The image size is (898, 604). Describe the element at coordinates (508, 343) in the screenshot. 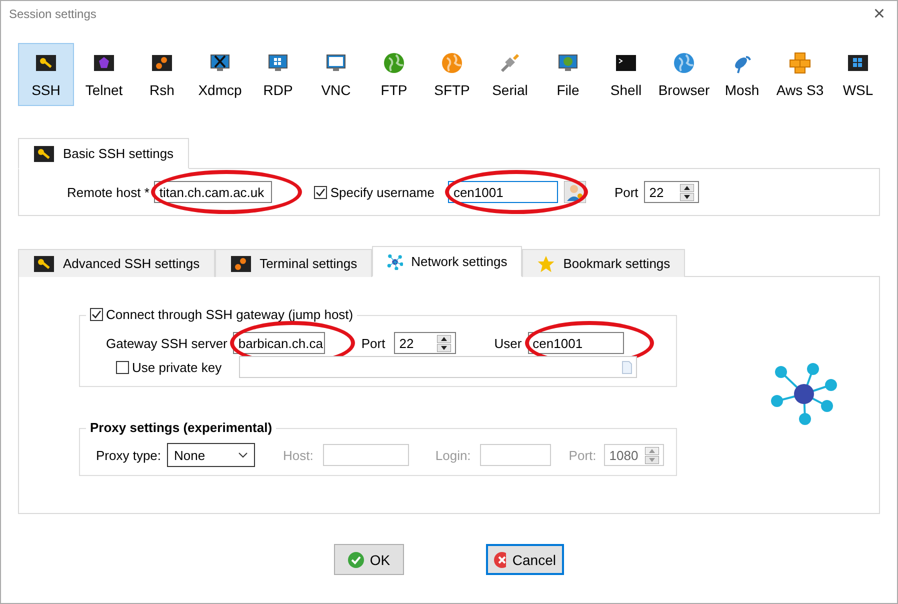

I see `field-label: User` at that location.